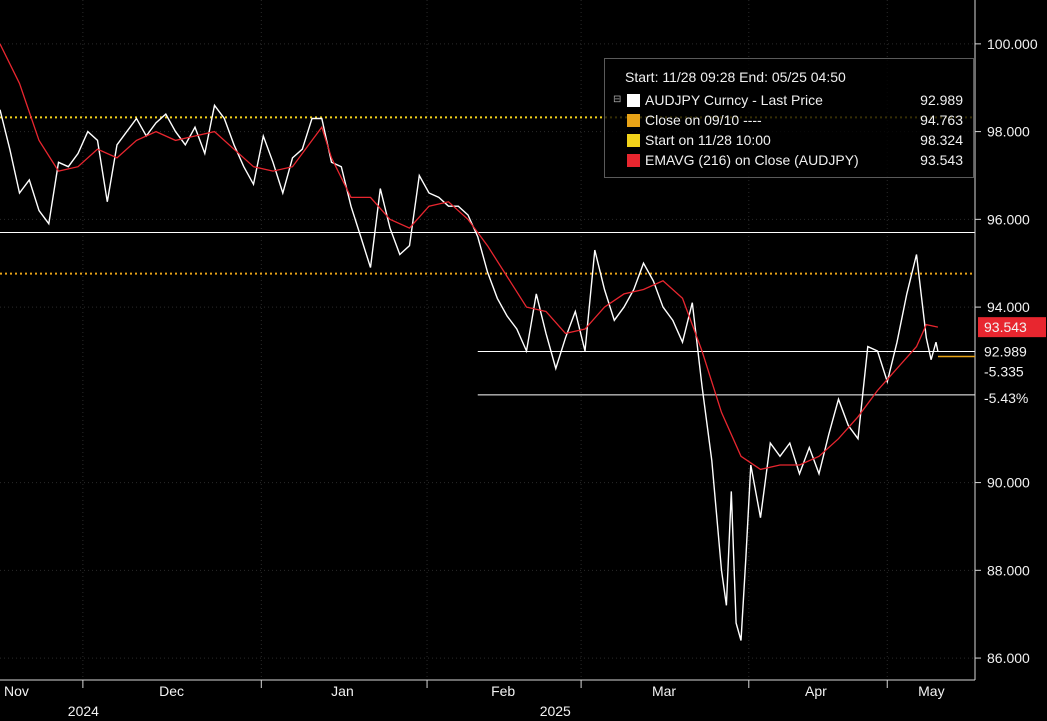 This screenshot has height=721, width=1047. I want to click on last-price-label: 92.989, so click(1005, 351).